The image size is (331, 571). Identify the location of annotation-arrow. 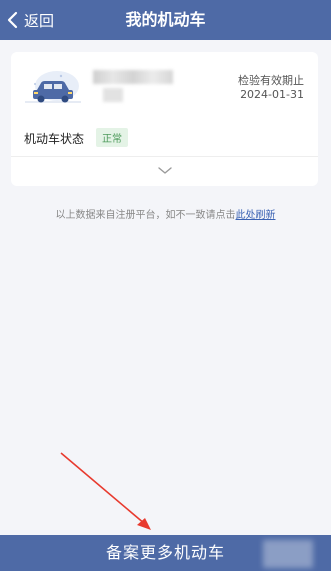
(105, 491).